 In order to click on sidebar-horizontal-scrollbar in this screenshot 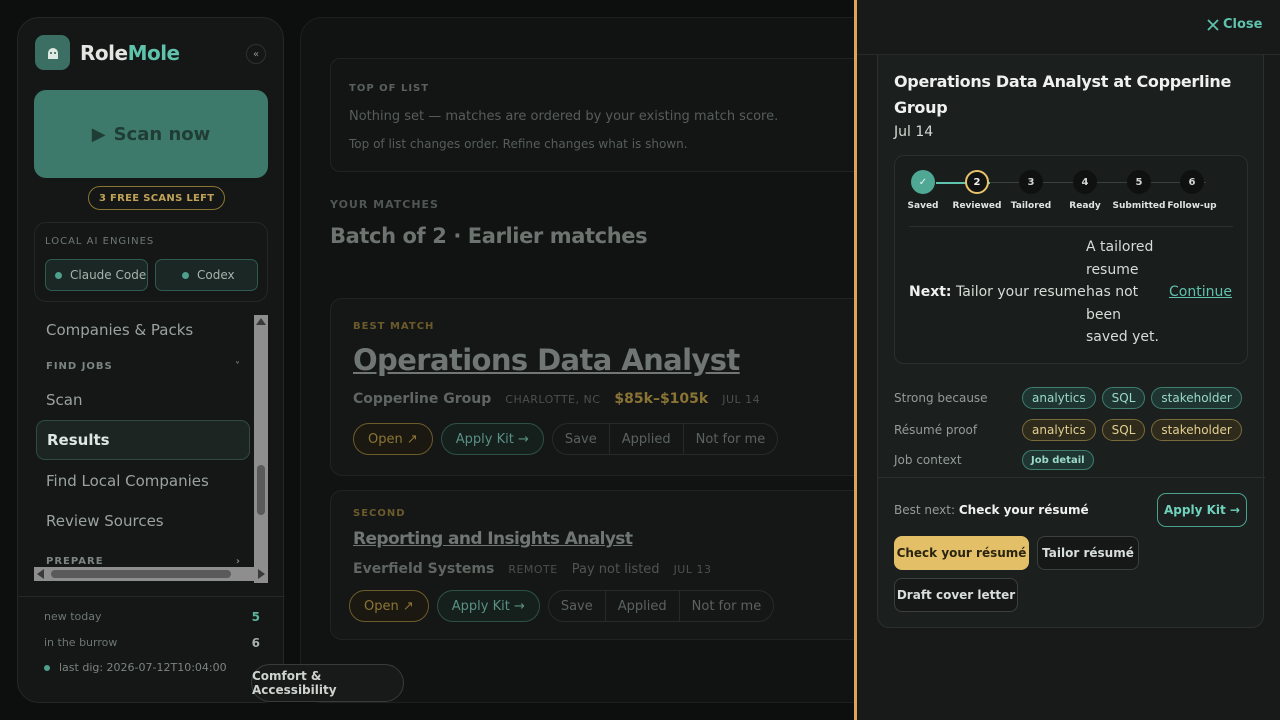, I will do `click(151, 574)`.